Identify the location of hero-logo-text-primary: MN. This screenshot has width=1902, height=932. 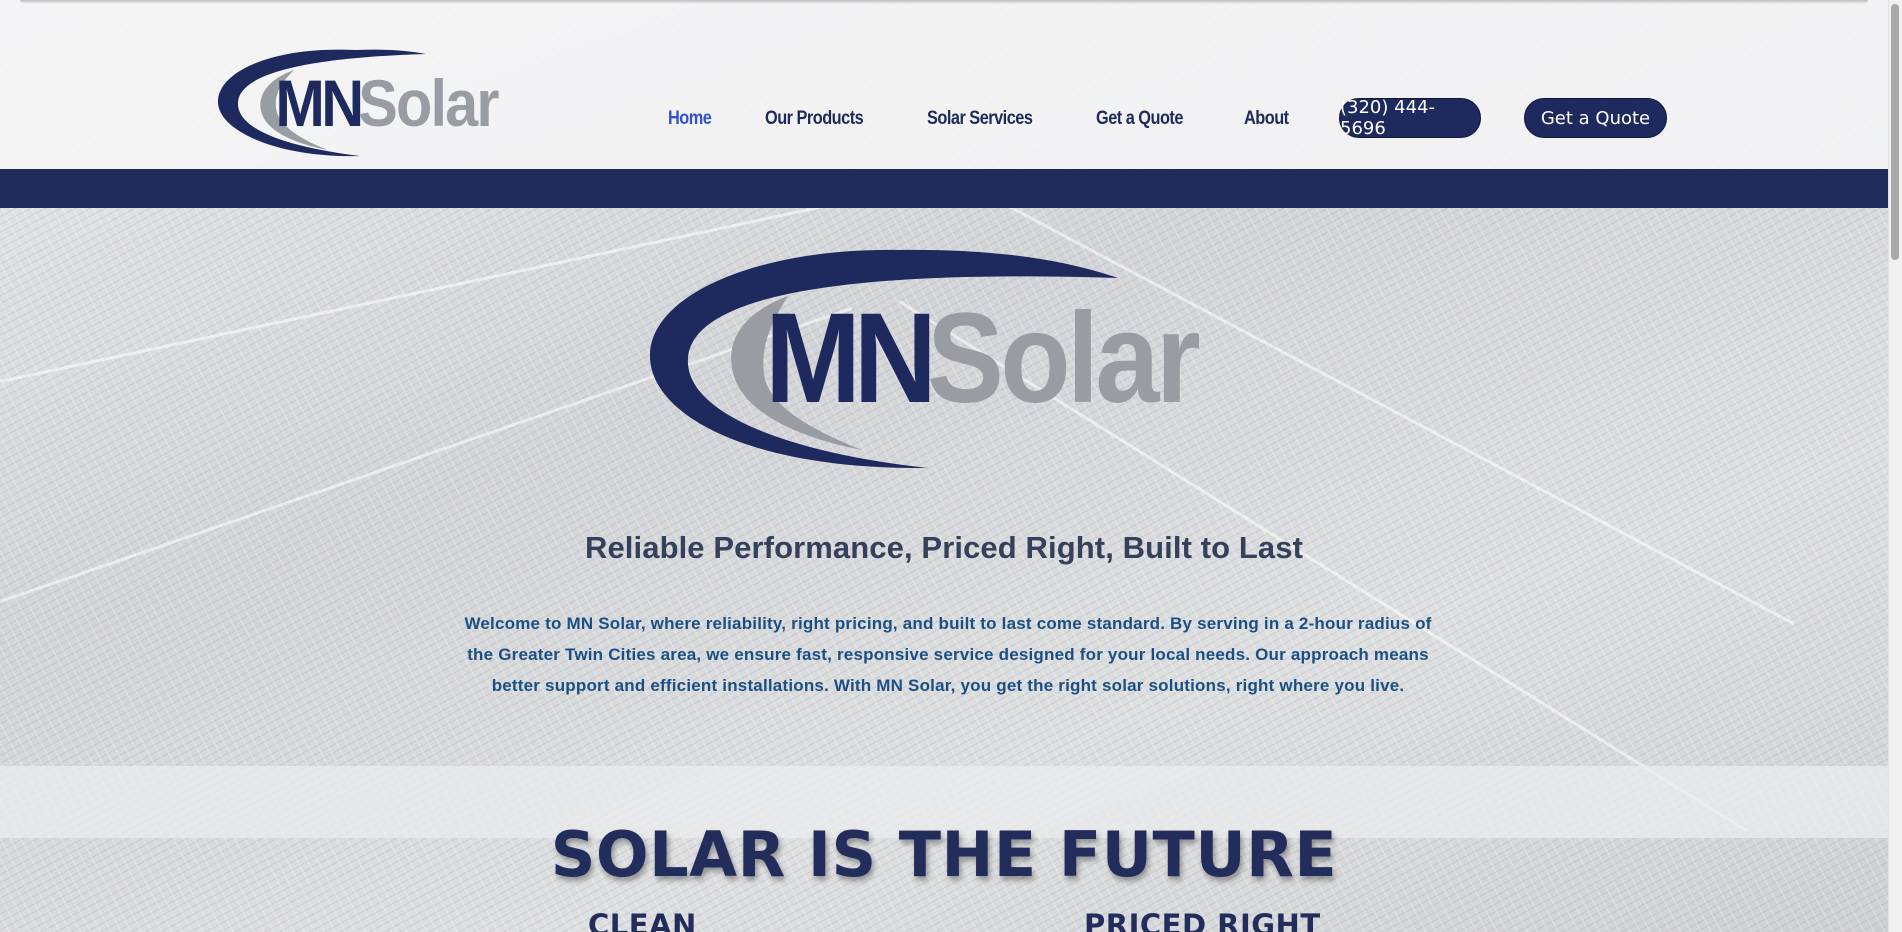
(847, 357).